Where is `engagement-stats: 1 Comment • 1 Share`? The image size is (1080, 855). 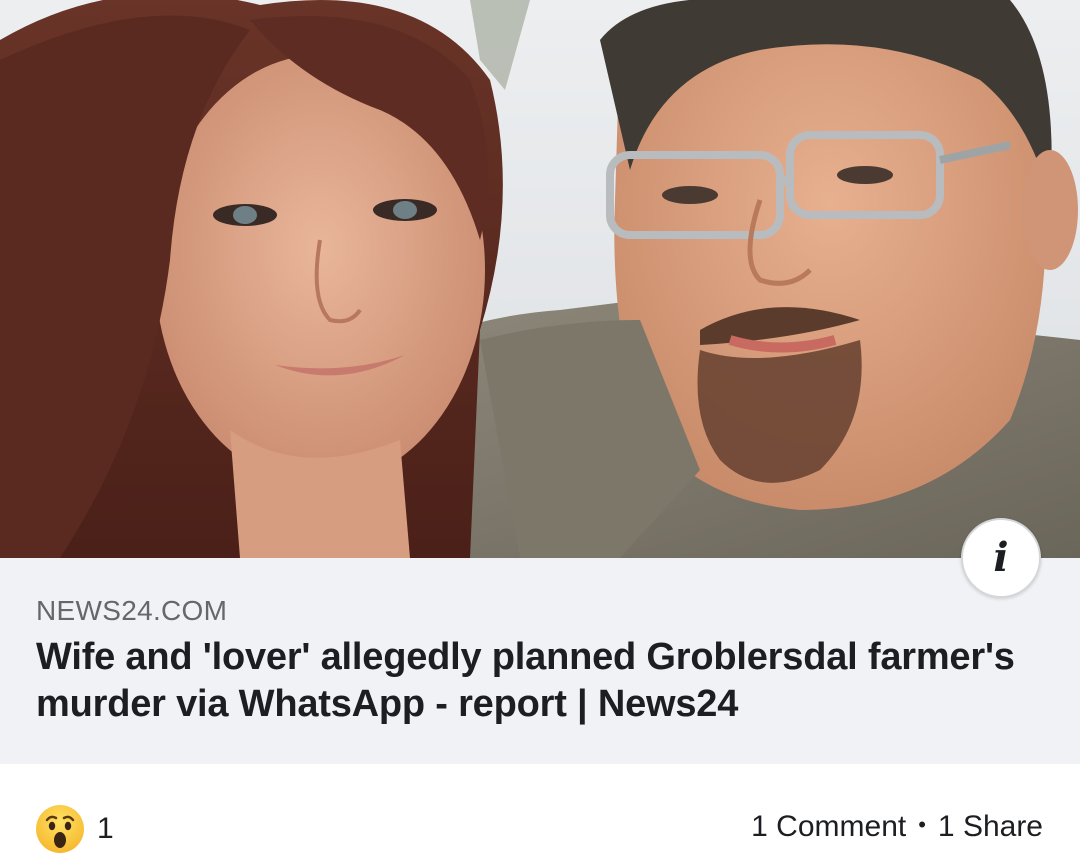 engagement-stats: 1 Comment • 1 Share is located at coordinates (897, 827).